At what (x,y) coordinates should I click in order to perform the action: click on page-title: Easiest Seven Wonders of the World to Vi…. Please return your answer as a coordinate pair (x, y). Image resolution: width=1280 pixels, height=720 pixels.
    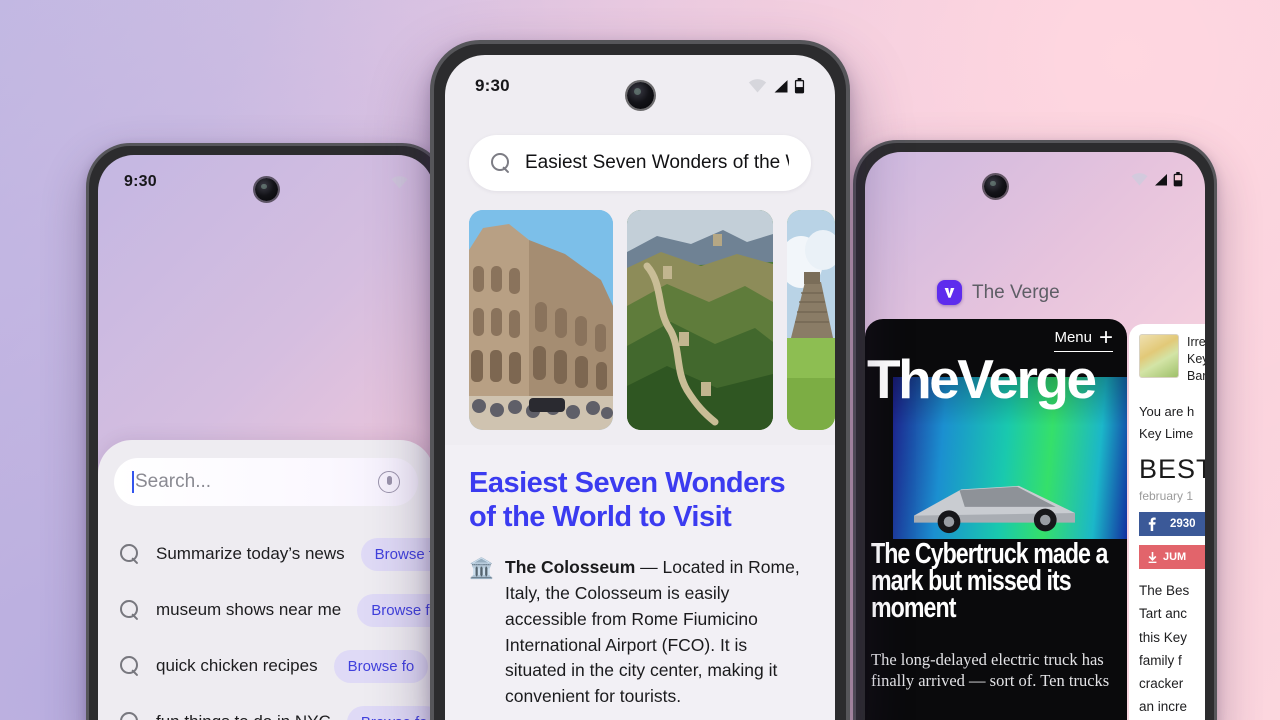
    Looking at the image, I should click on (627, 500).